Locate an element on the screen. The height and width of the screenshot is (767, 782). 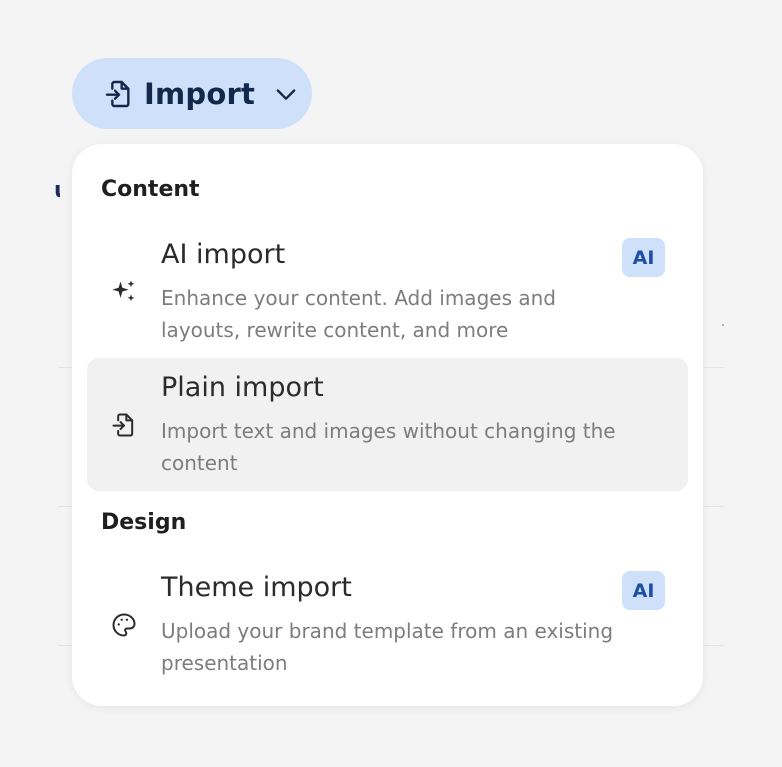
section-title-design: Design is located at coordinates (144, 522).